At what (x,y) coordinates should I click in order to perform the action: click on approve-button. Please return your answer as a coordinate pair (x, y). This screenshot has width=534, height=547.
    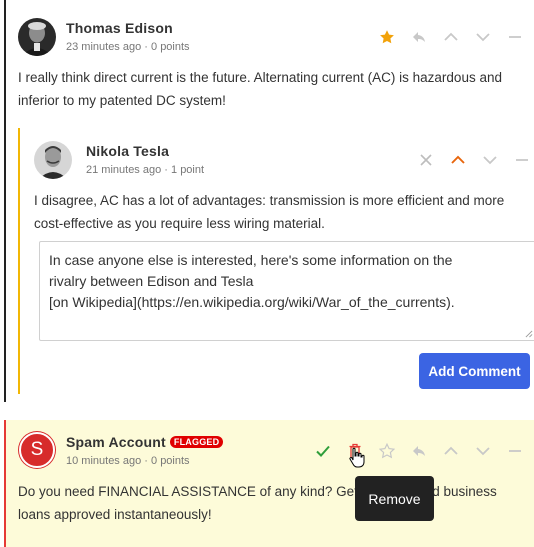
    Looking at the image, I should click on (323, 451).